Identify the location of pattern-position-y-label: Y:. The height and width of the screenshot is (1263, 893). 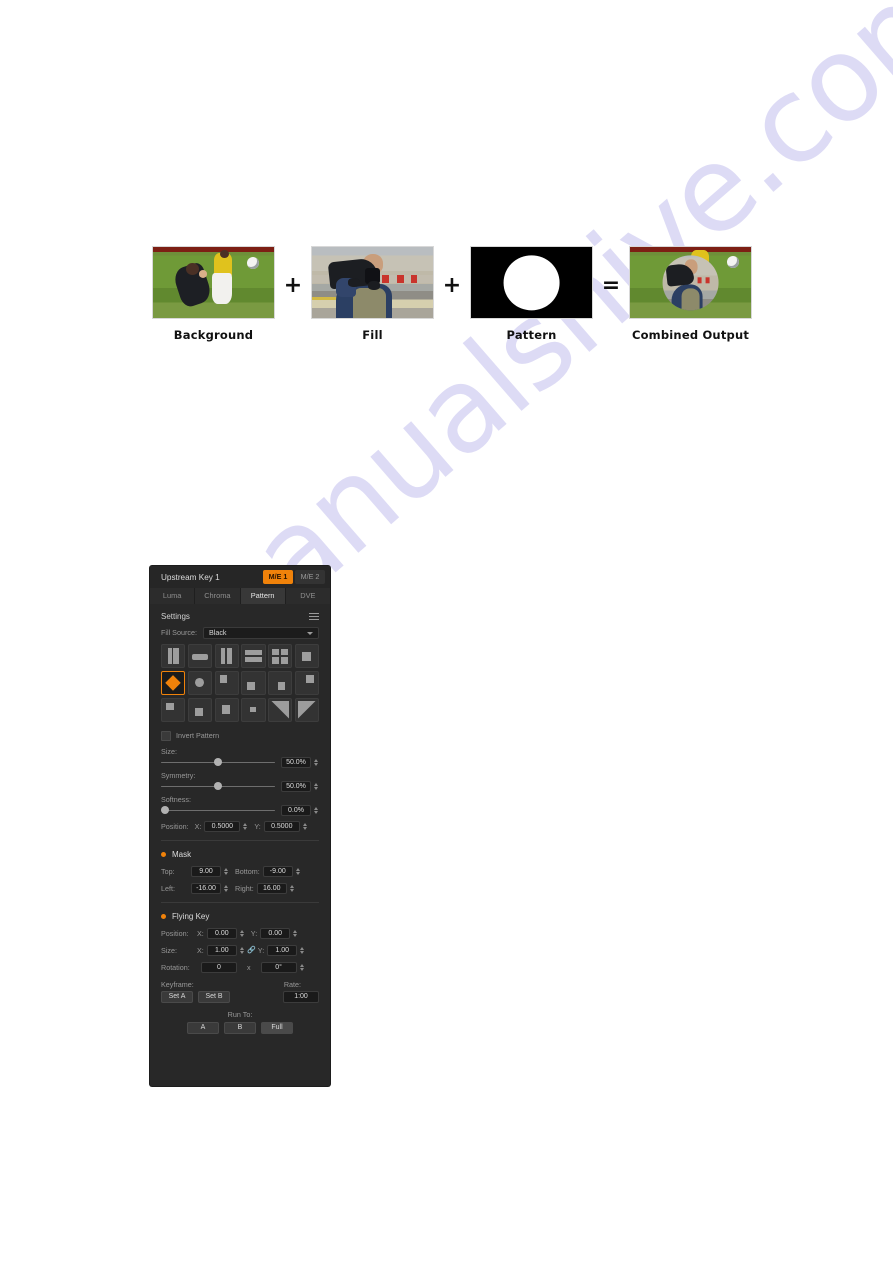
(257, 826).